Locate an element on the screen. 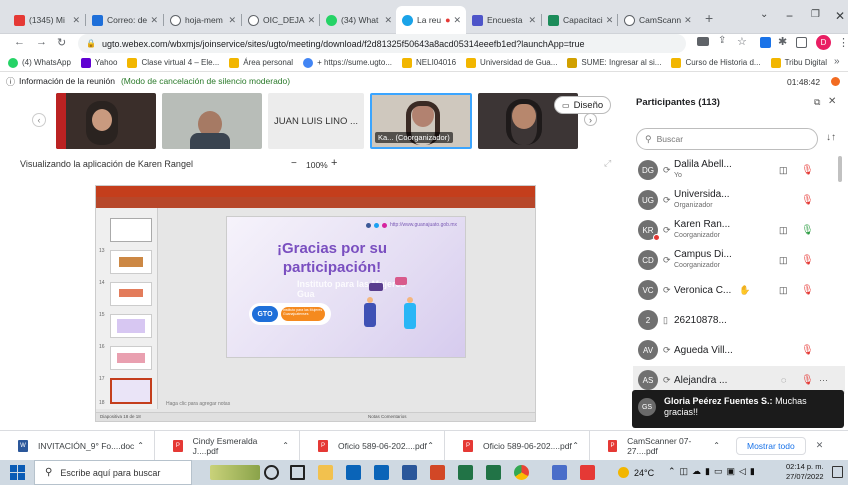  bookmark-item: Yahoo is located at coordinates (98, 62).